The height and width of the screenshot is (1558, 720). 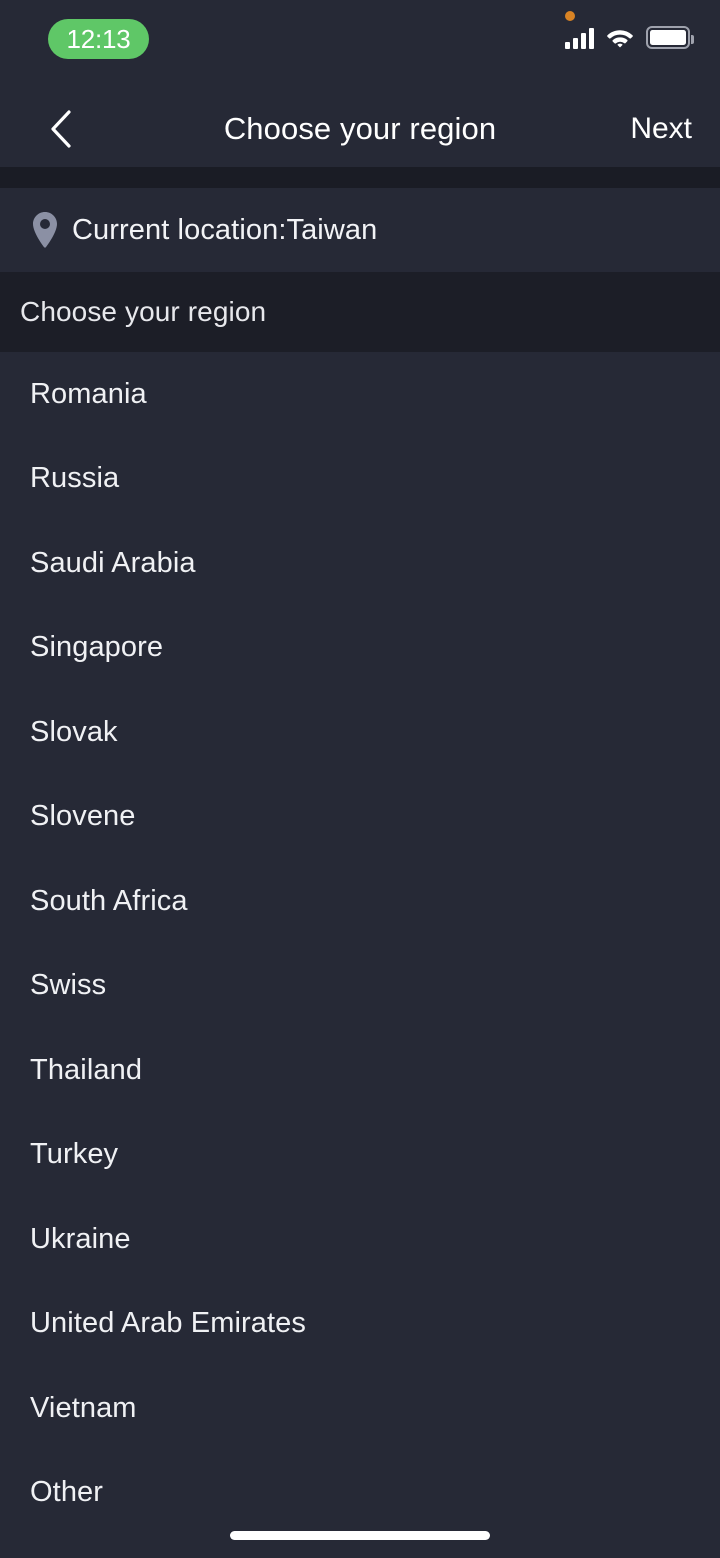 I want to click on region-name: Slovak, so click(x=74, y=731).